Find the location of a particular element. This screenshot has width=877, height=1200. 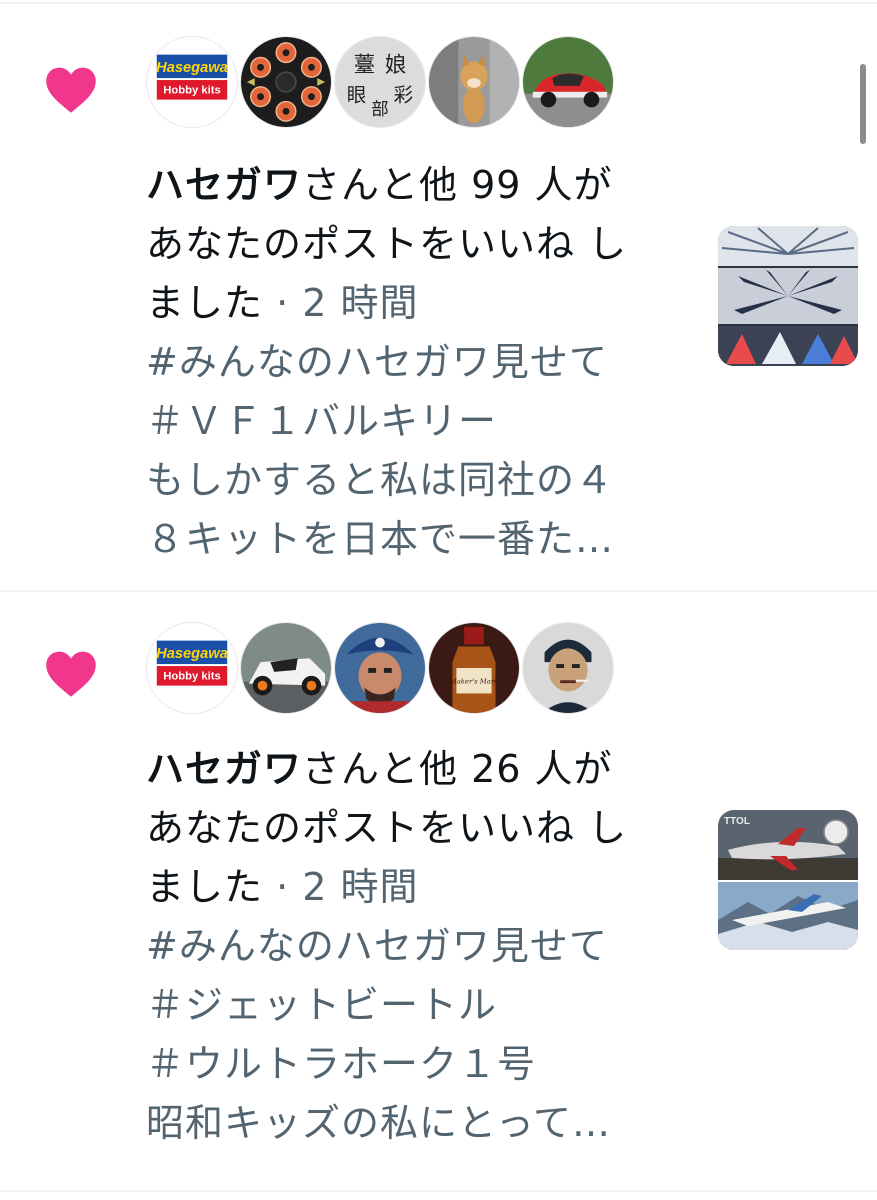

post-preview-line: もしかすると私は同社の４ is located at coordinates (380, 480).